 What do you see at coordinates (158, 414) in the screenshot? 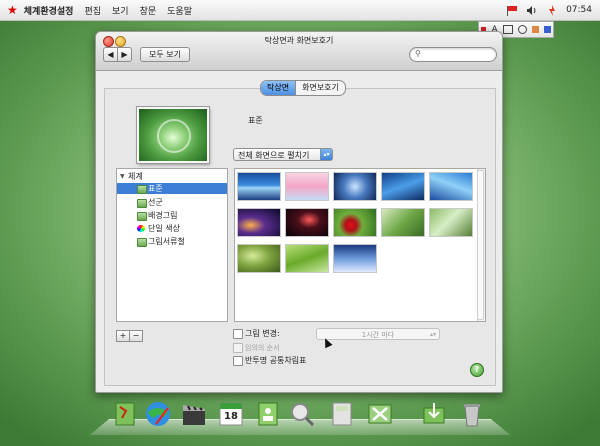
I see `browser-globe-icon` at bounding box center [158, 414].